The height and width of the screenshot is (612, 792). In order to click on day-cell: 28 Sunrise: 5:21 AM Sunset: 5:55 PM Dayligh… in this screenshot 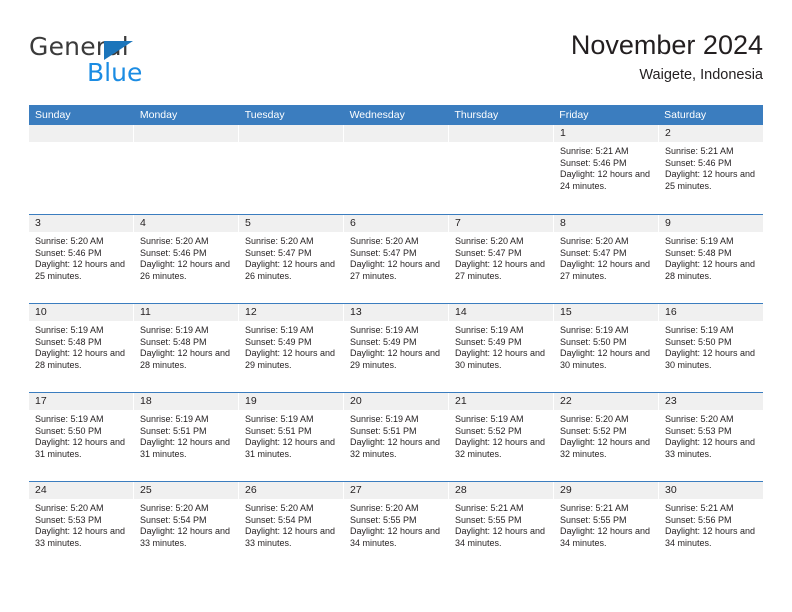, I will do `click(501, 526)`.